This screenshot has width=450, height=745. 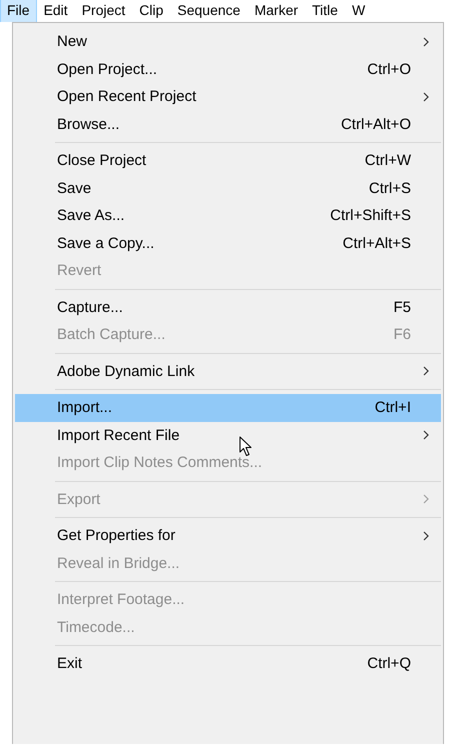 I want to click on menu-bar-item: Project, so click(x=103, y=11).